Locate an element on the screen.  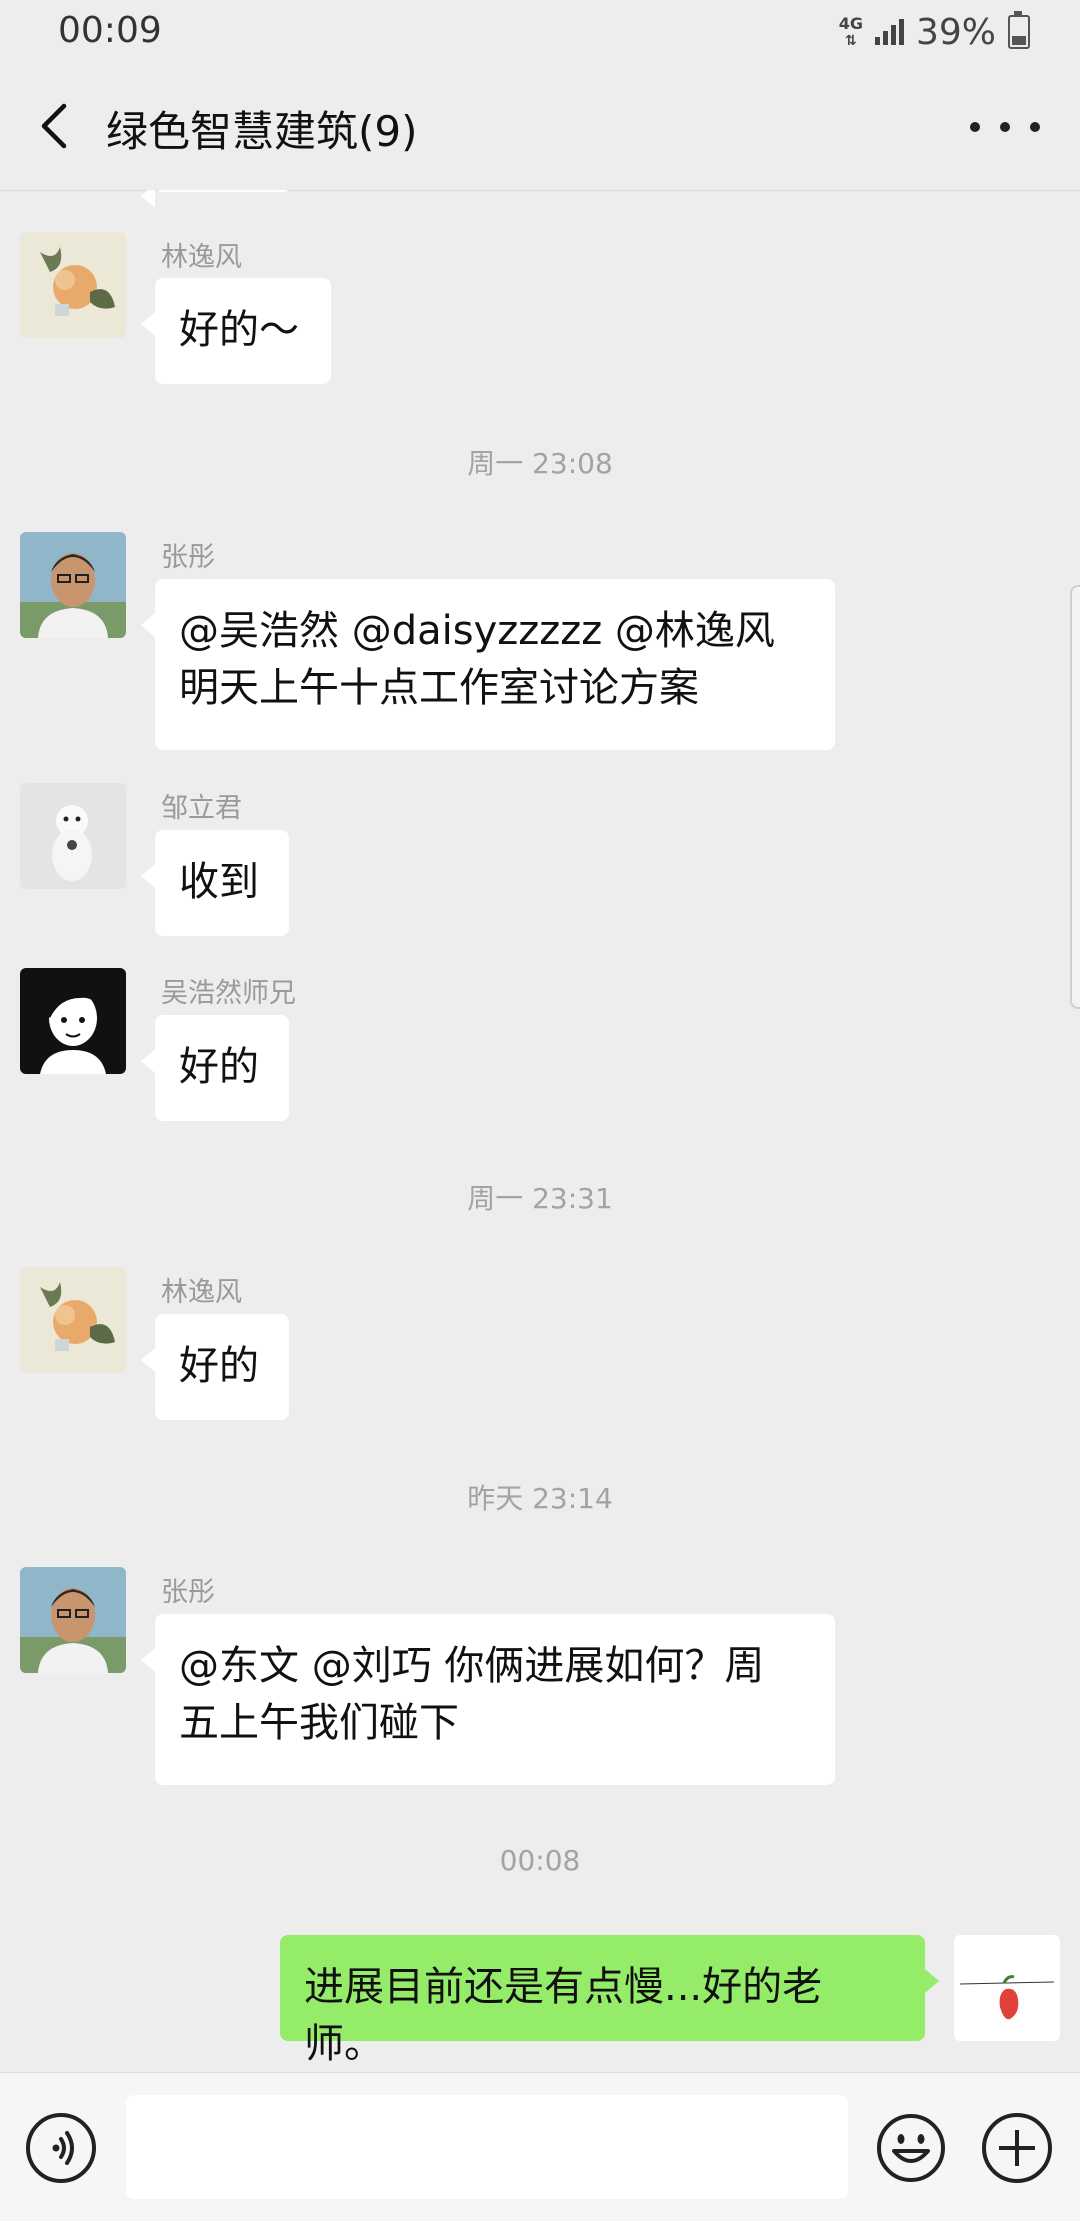
message-bubble: 好的～ is located at coordinates (236, 331).